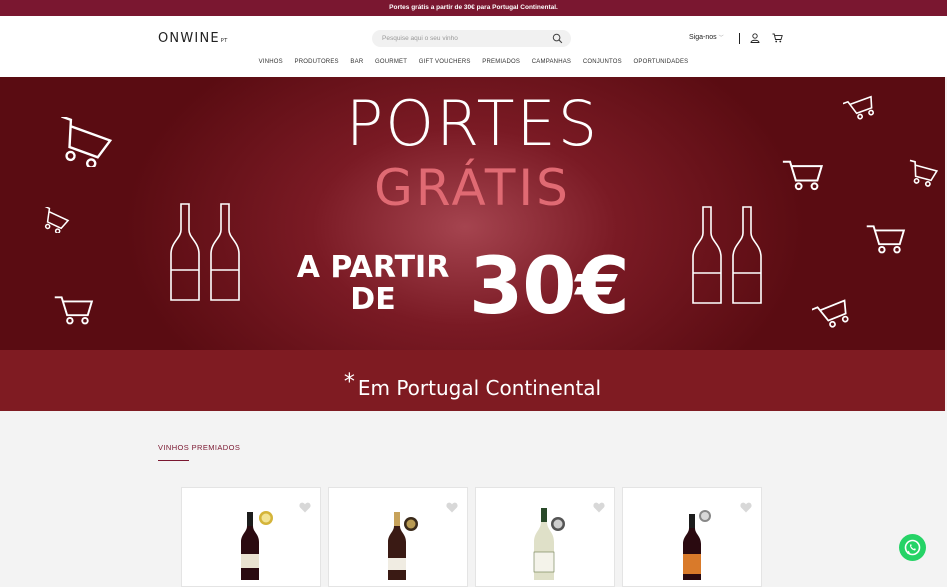 This screenshot has height=587, width=947. I want to click on nav-item-gourmet: GOURMET, so click(391, 62).